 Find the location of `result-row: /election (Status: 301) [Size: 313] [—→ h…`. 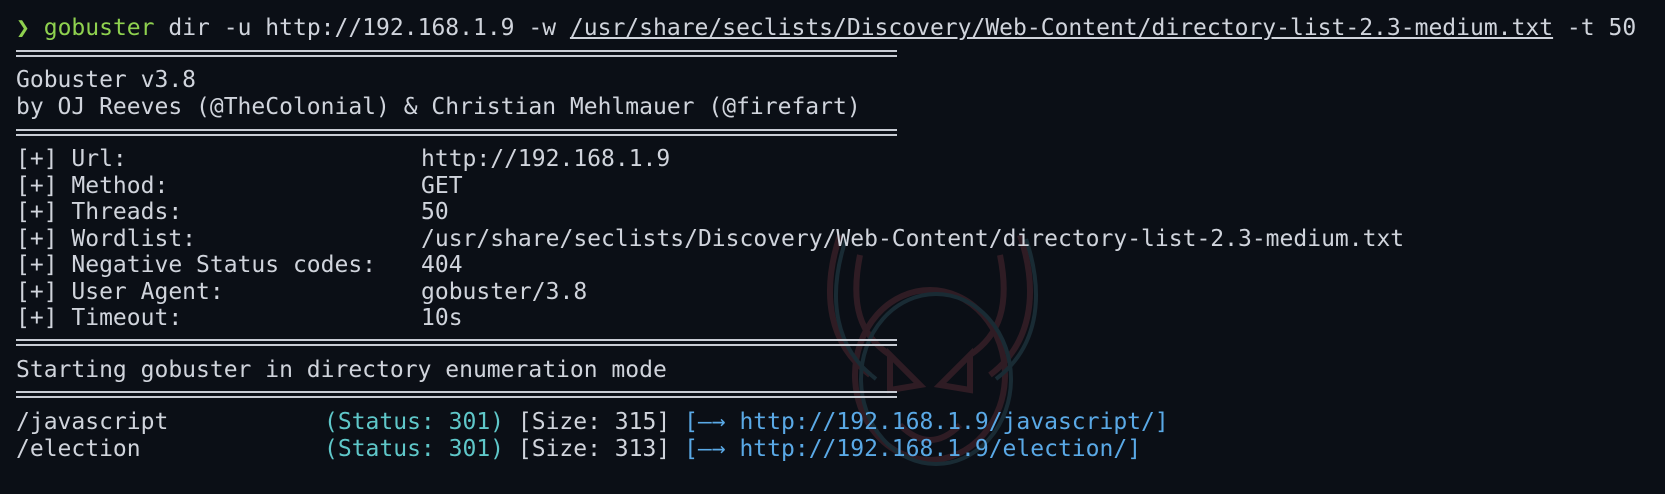

result-row: /election (Status: 301) [Size: 313] [—→ h… is located at coordinates (578, 449).